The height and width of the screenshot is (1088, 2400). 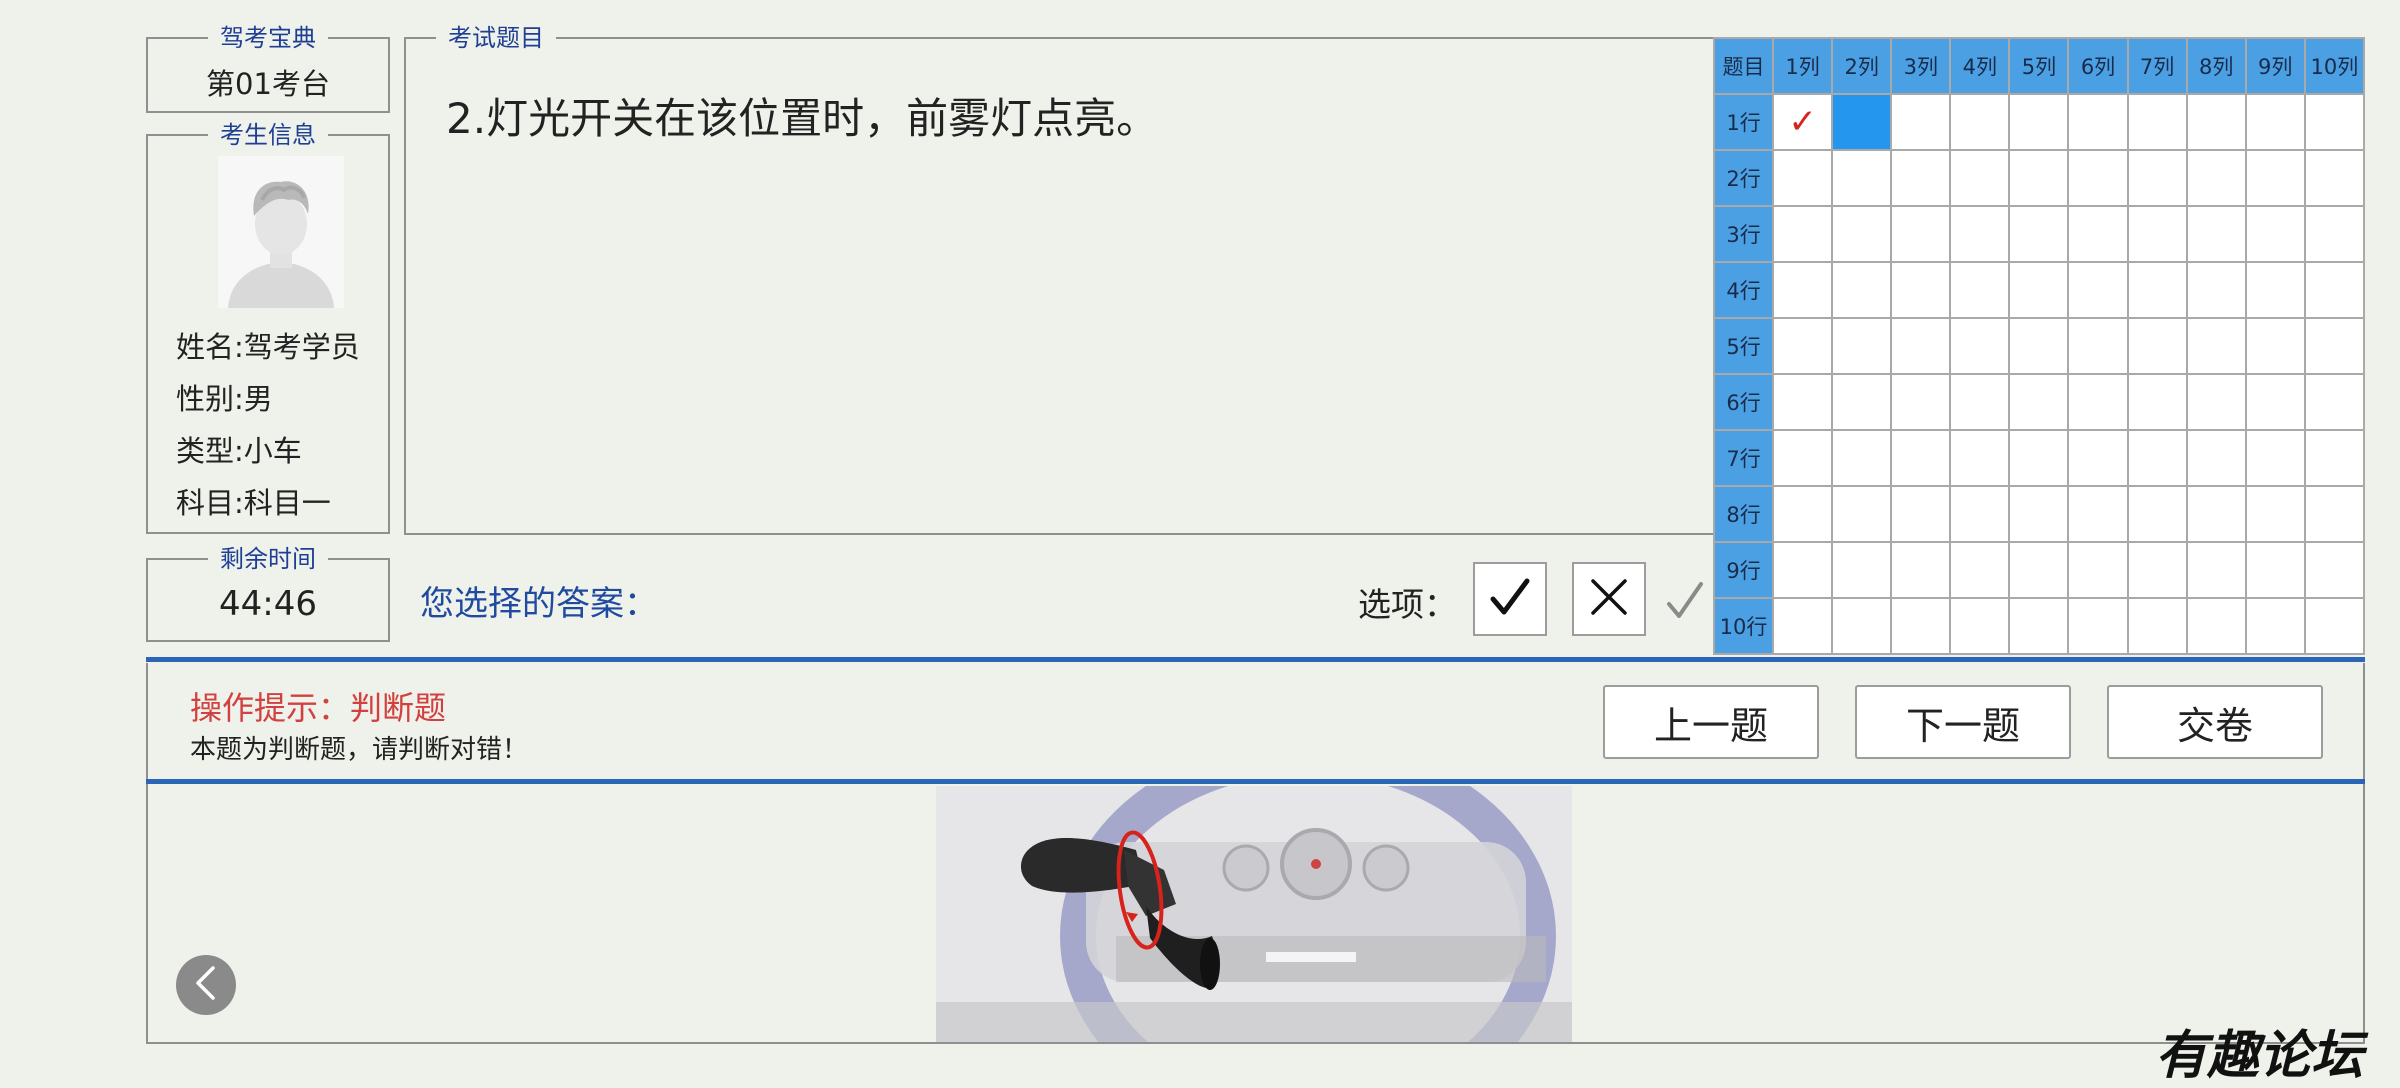 I want to click on option-true-button, so click(x=1510, y=599).